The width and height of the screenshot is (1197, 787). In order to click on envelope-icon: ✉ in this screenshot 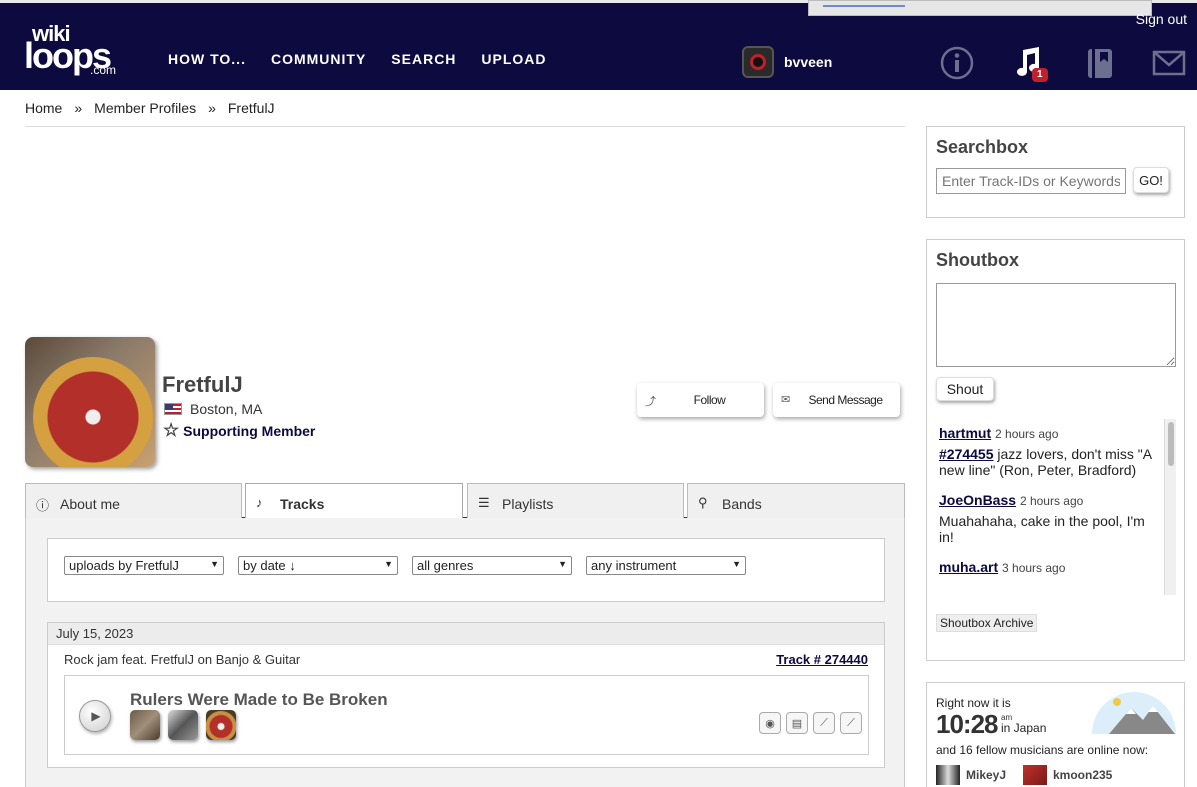, I will do `click(785, 400)`.